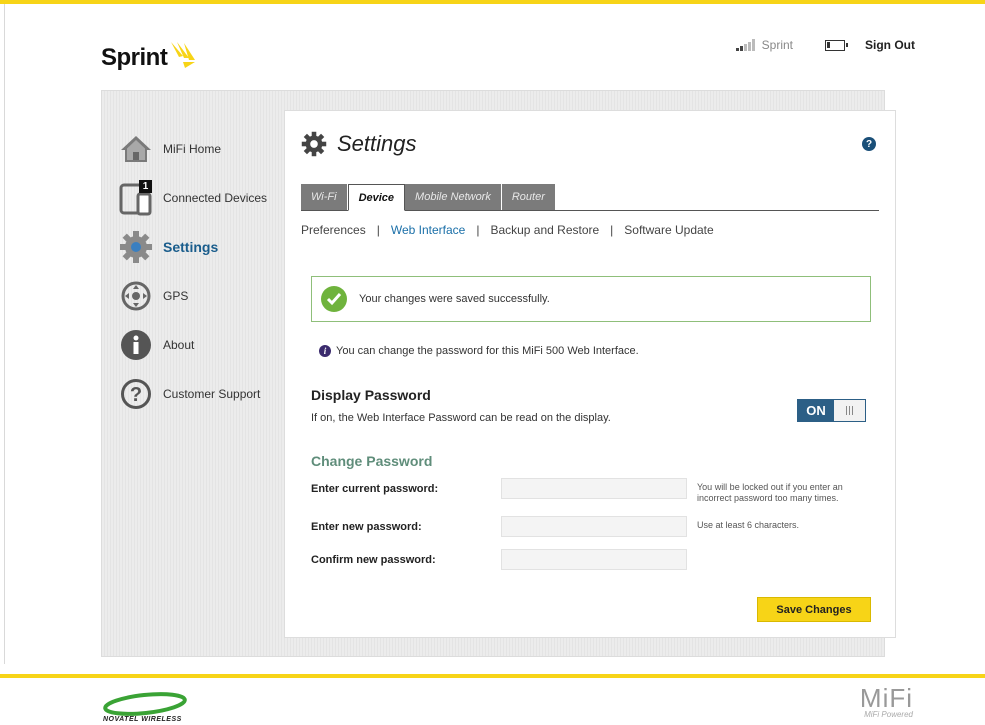 This screenshot has width=985, height=725. I want to click on new-password-label: Enter new password:, so click(366, 527).